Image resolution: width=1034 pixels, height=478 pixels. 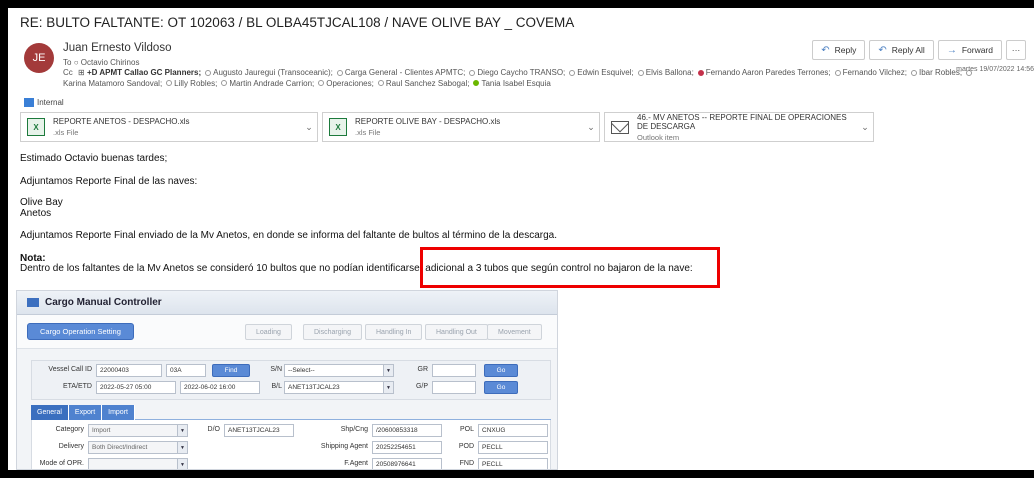 What do you see at coordinates (454, 387) in the screenshot?
I see `gp-field` at bounding box center [454, 387].